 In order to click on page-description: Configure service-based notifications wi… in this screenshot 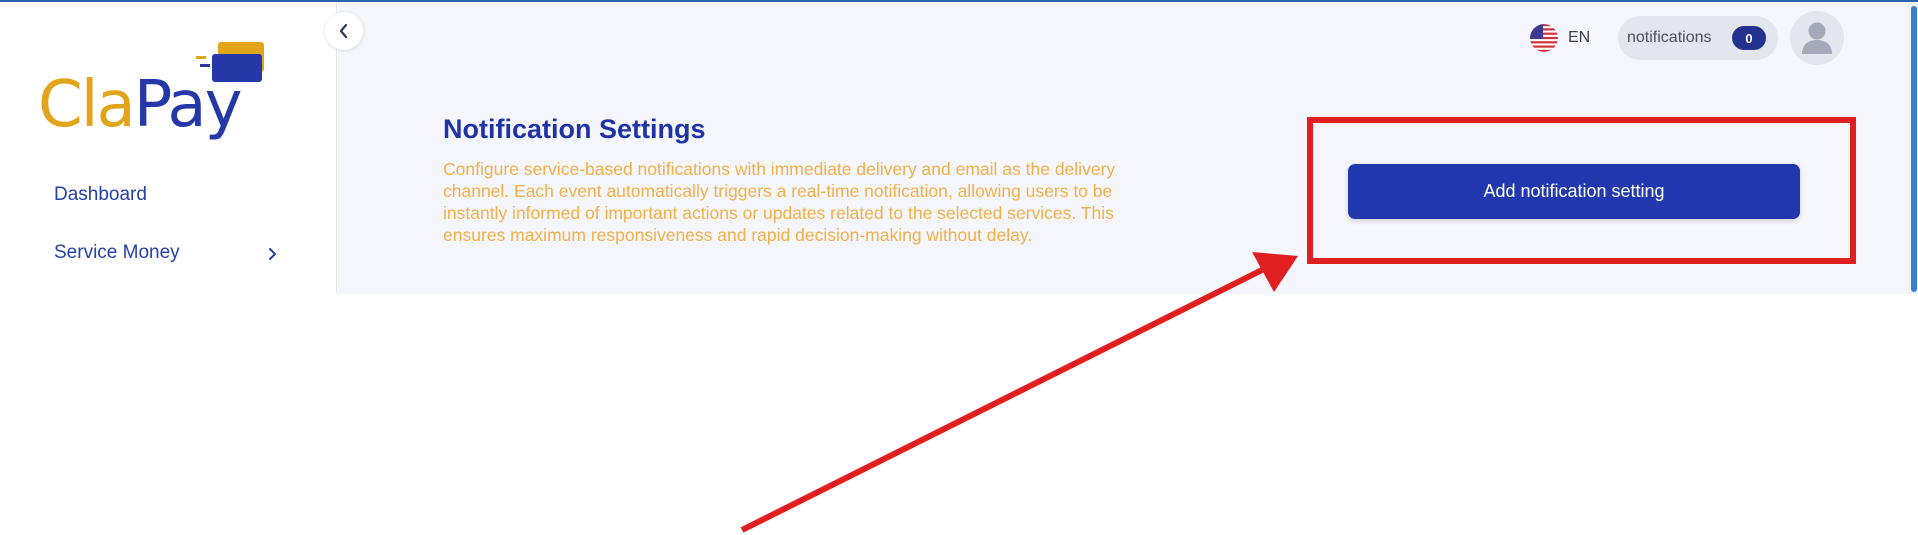, I will do `click(779, 202)`.